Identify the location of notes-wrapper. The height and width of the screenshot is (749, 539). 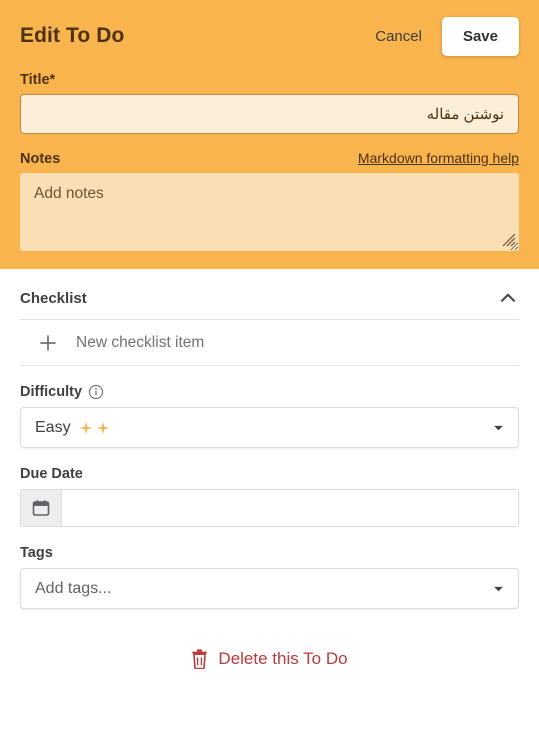
(269, 212).